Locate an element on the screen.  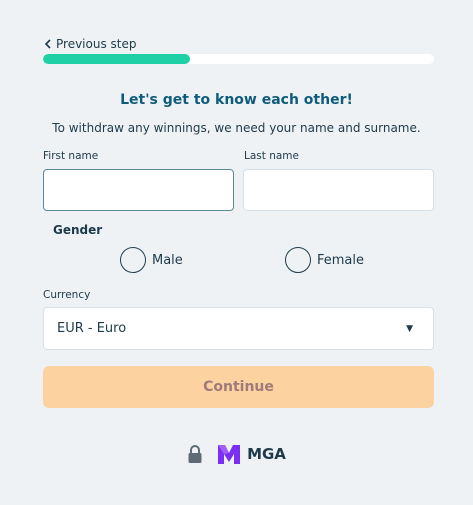
first-name-input is located at coordinates (138, 190).